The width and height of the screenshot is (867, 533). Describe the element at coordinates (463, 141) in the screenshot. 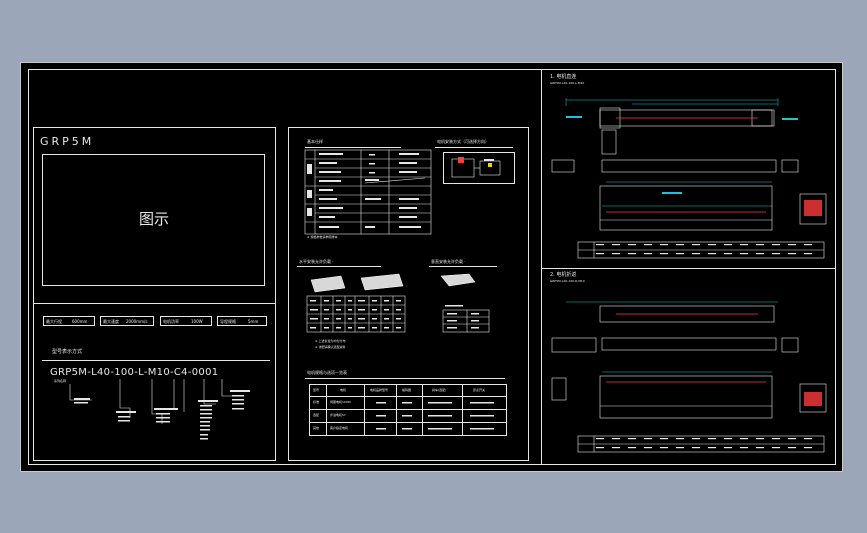

I see `motor-wiring-title: 电机安装方式（可选择方向）` at that location.